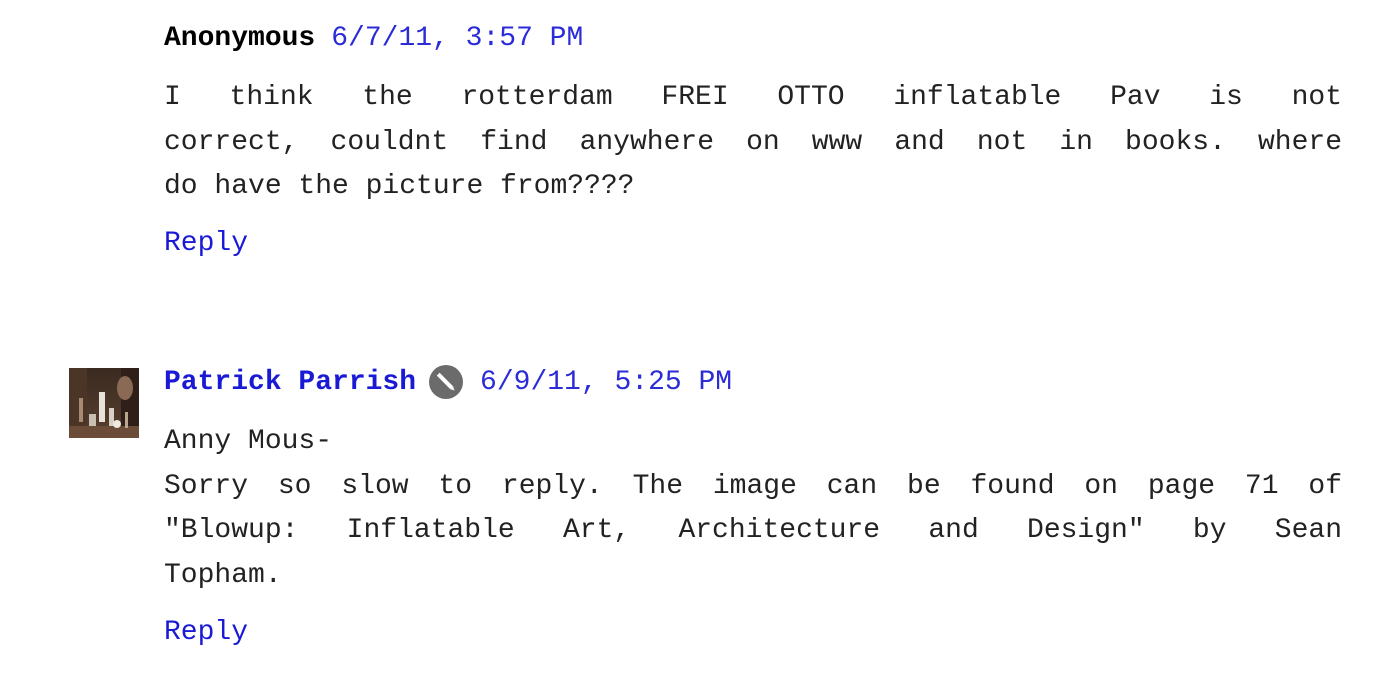 Image resolution: width=1396 pixels, height=690 pixels. I want to click on comment-body-line: do have the picture from????, so click(399, 186).